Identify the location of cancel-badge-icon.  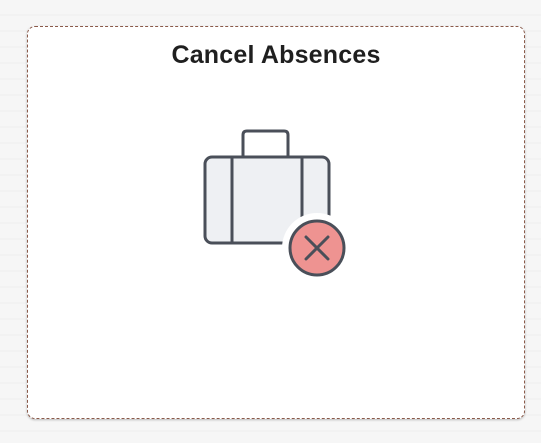
(317, 248).